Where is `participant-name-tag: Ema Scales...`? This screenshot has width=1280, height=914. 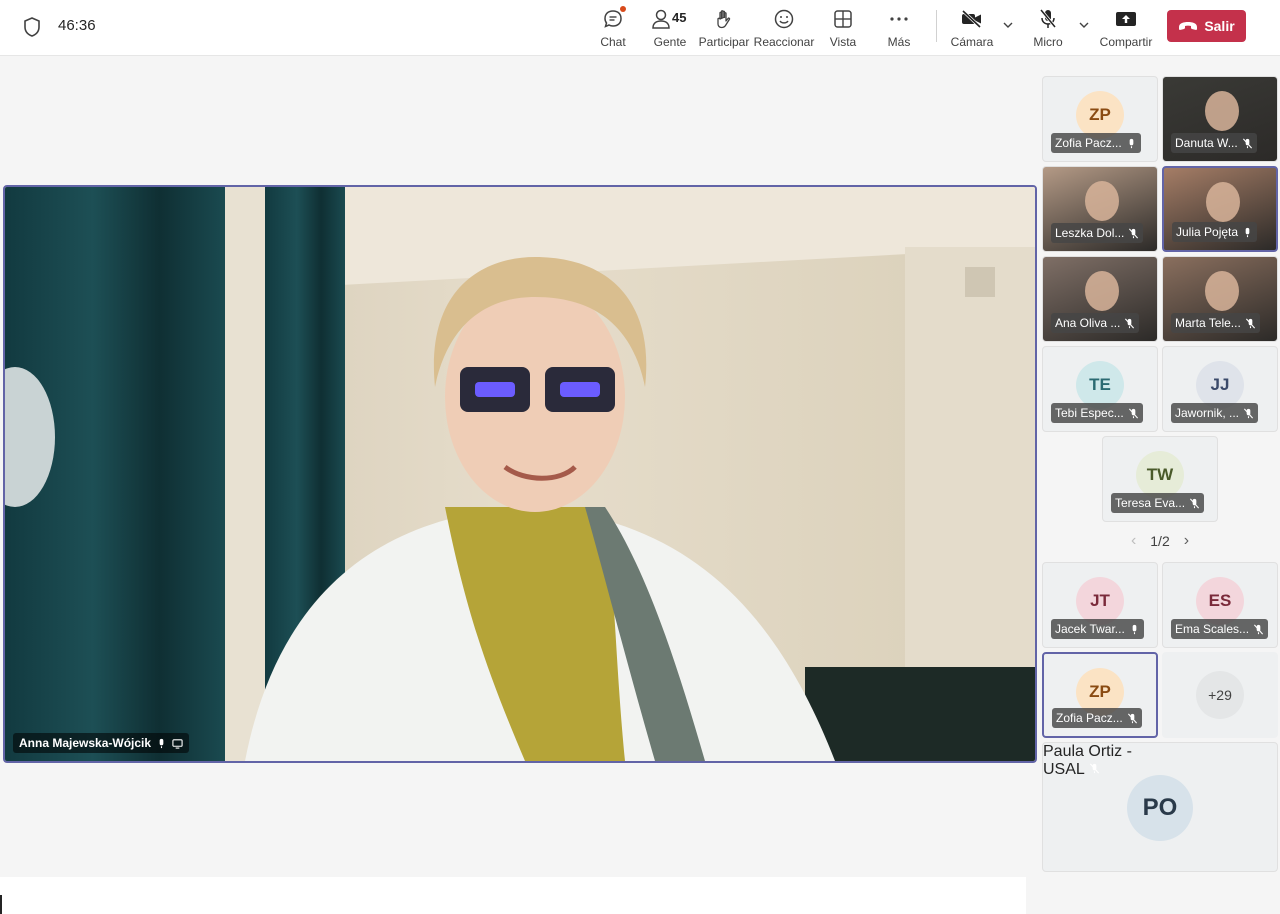
participant-name-tag: Ema Scales... is located at coordinates (1220, 629).